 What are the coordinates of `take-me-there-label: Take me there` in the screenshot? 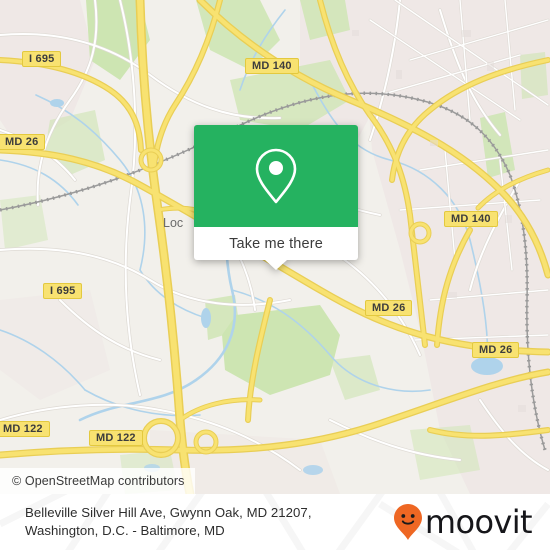 It's located at (276, 243).